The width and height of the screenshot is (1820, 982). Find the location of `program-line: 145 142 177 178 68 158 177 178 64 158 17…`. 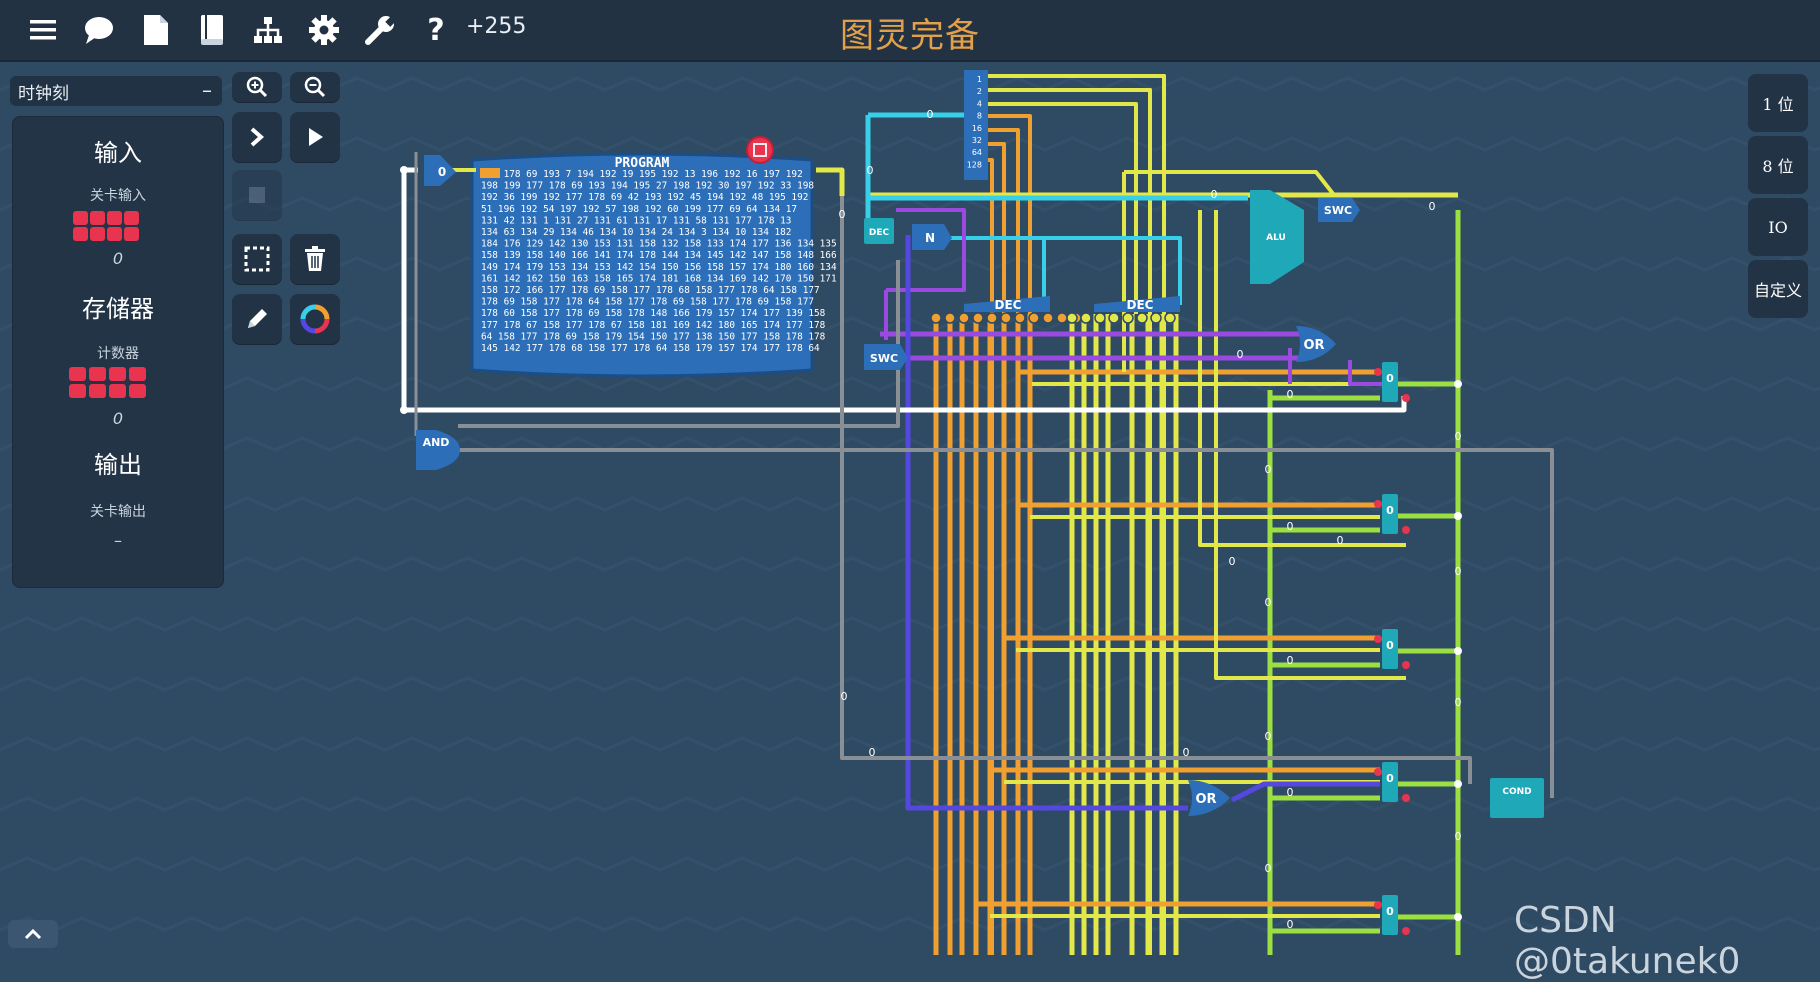

program-line: 145 142 177 178 68 158 177 178 64 158 17… is located at coordinates (650, 348).